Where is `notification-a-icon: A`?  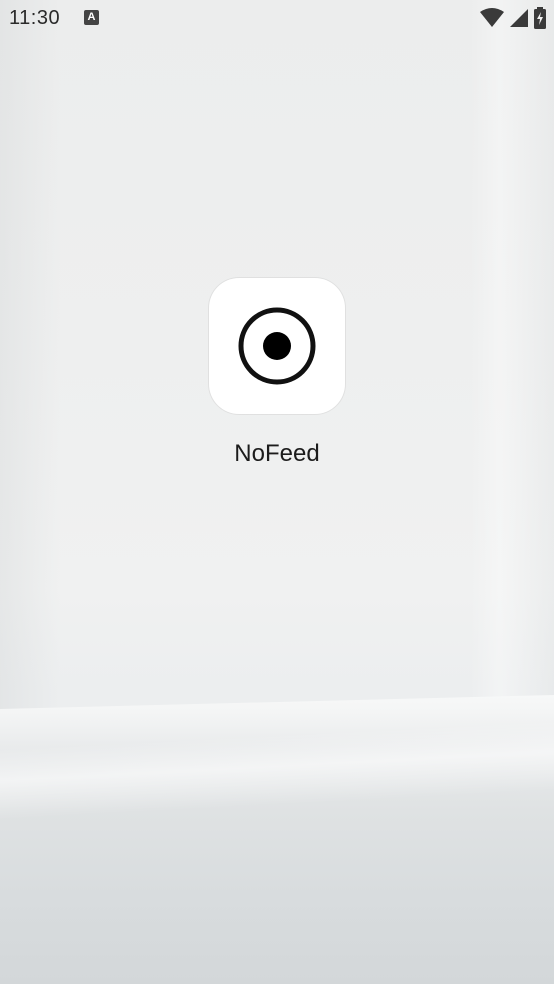
notification-a-icon: A is located at coordinates (91, 17).